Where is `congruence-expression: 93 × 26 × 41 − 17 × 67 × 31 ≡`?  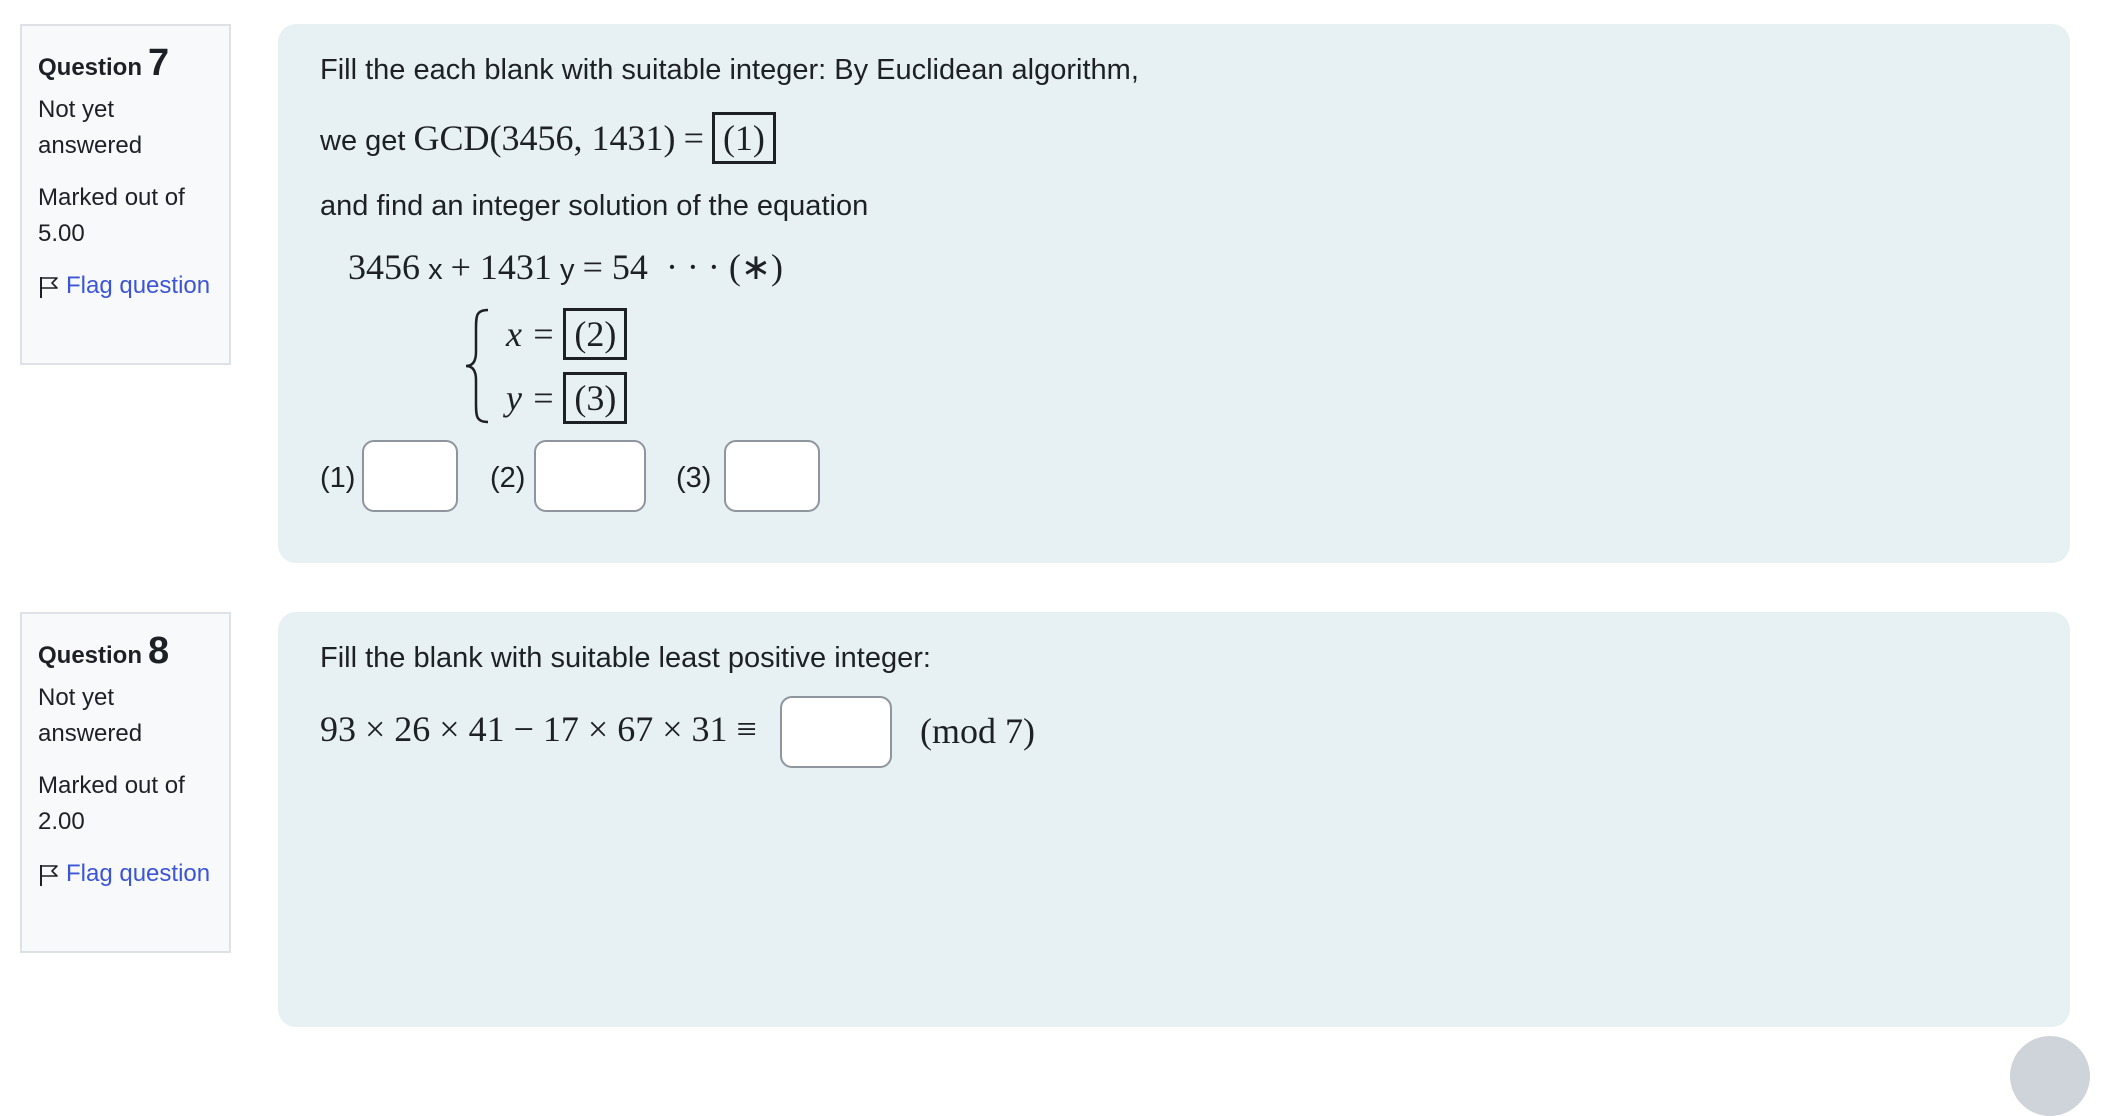
congruence-expression: 93 × 26 × 41 − 17 × 67 × 31 ≡ is located at coordinates (538, 729).